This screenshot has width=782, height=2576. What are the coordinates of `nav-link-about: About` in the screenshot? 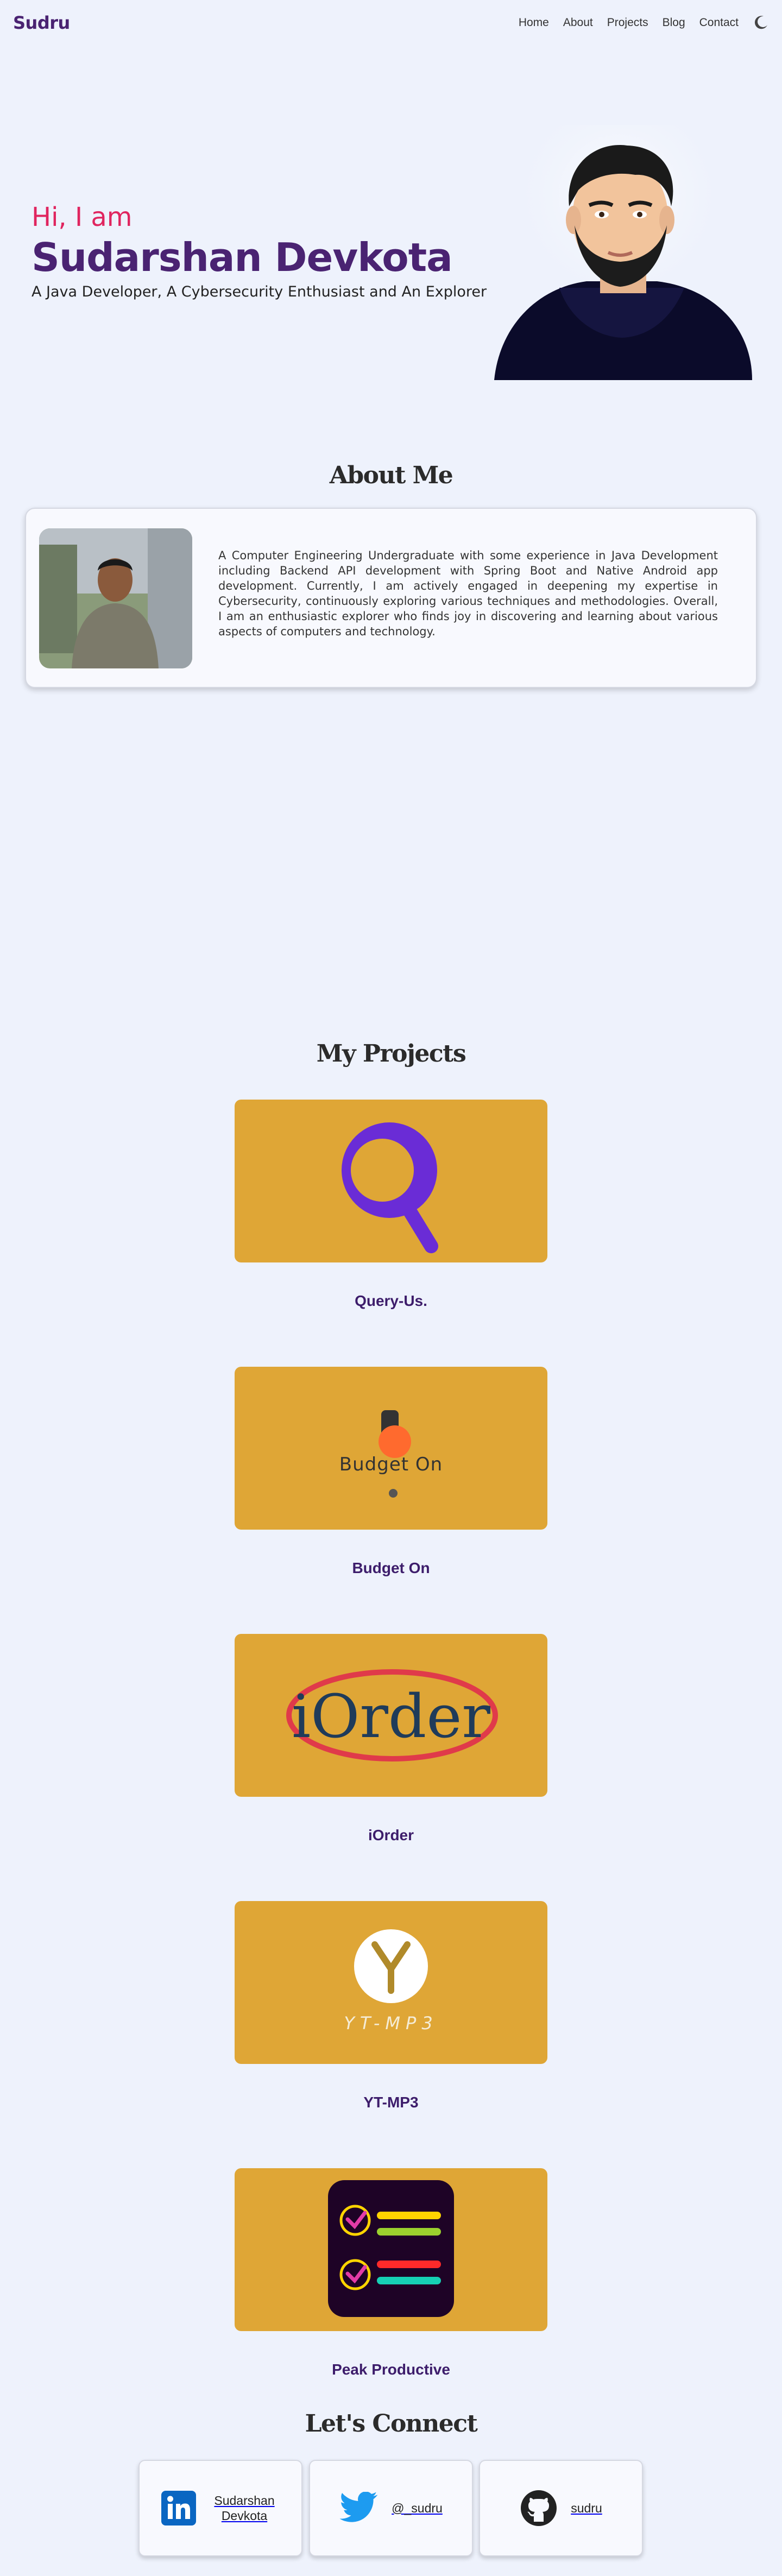 It's located at (578, 22).